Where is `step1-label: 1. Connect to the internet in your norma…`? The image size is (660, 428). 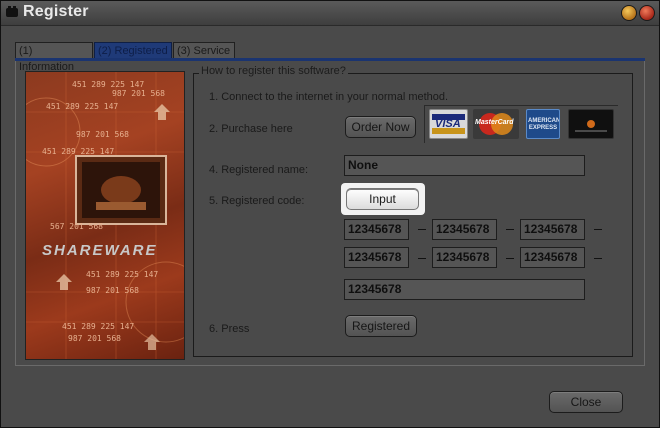 step1-label: 1. Connect to the internet in your norma… is located at coordinates (329, 97).